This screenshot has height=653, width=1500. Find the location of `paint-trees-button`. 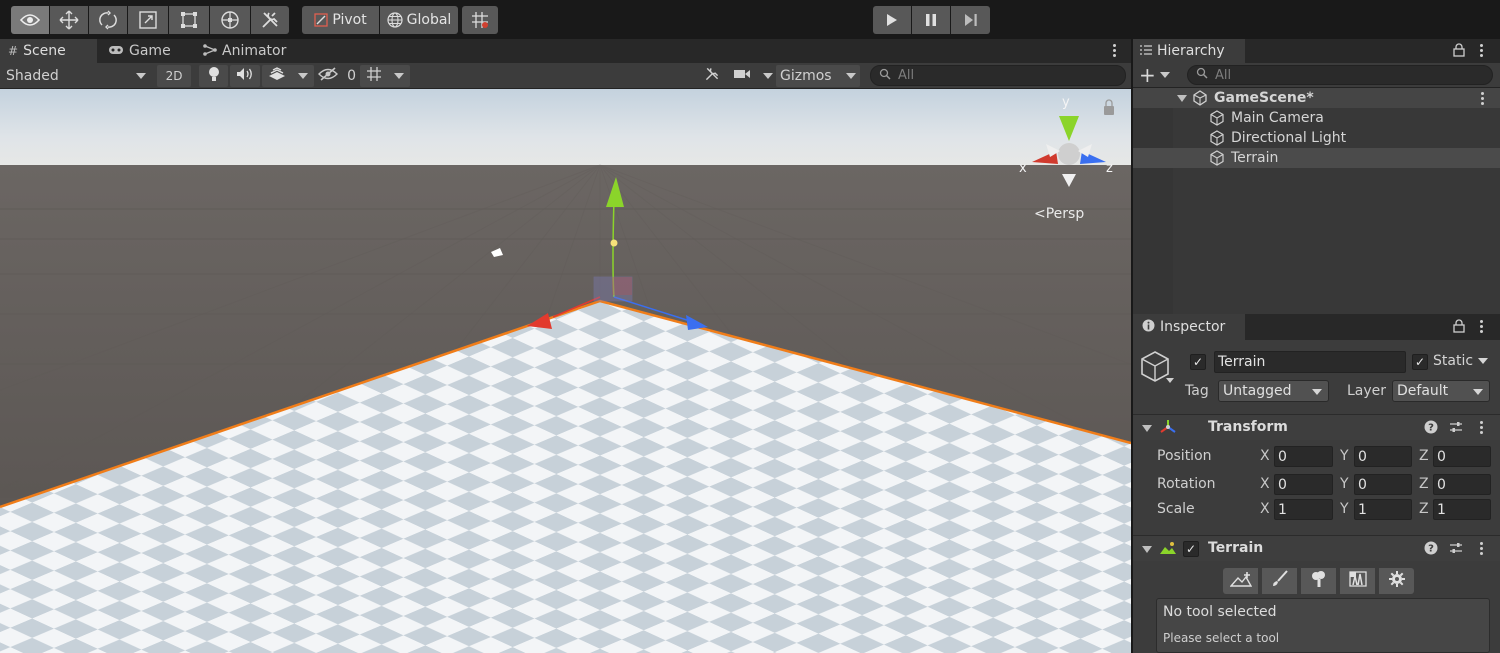

paint-trees-button is located at coordinates (1318, 581).